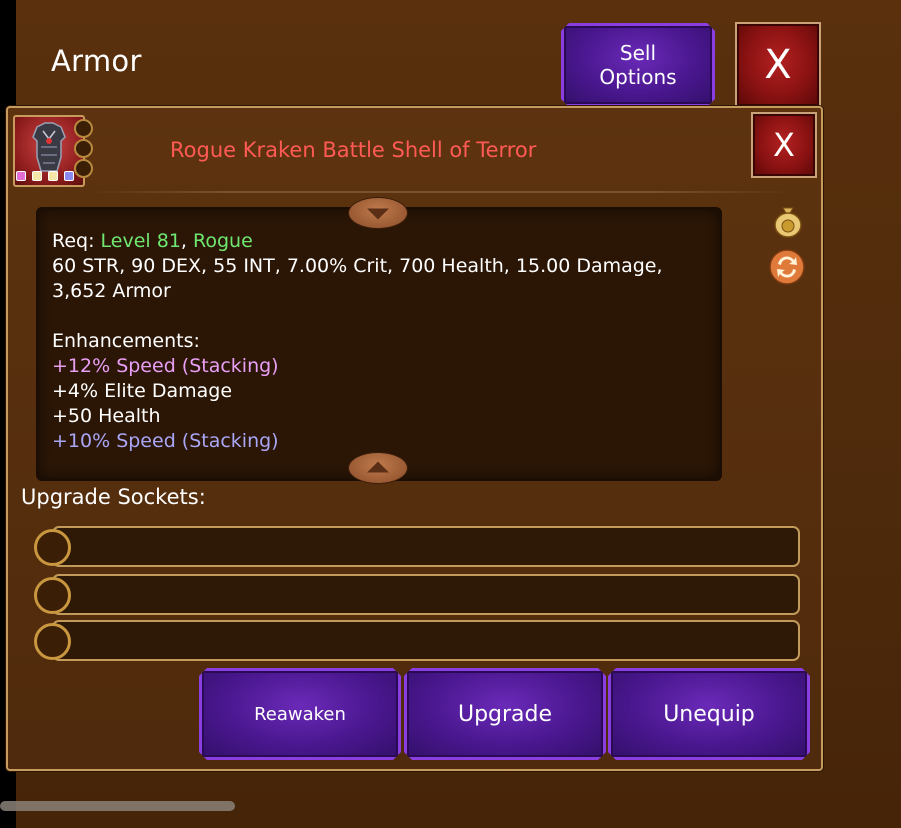 Image resolution: width=901 pixels, height=828 pixels. I want to click on item-close-button: X, so click(784, 145).